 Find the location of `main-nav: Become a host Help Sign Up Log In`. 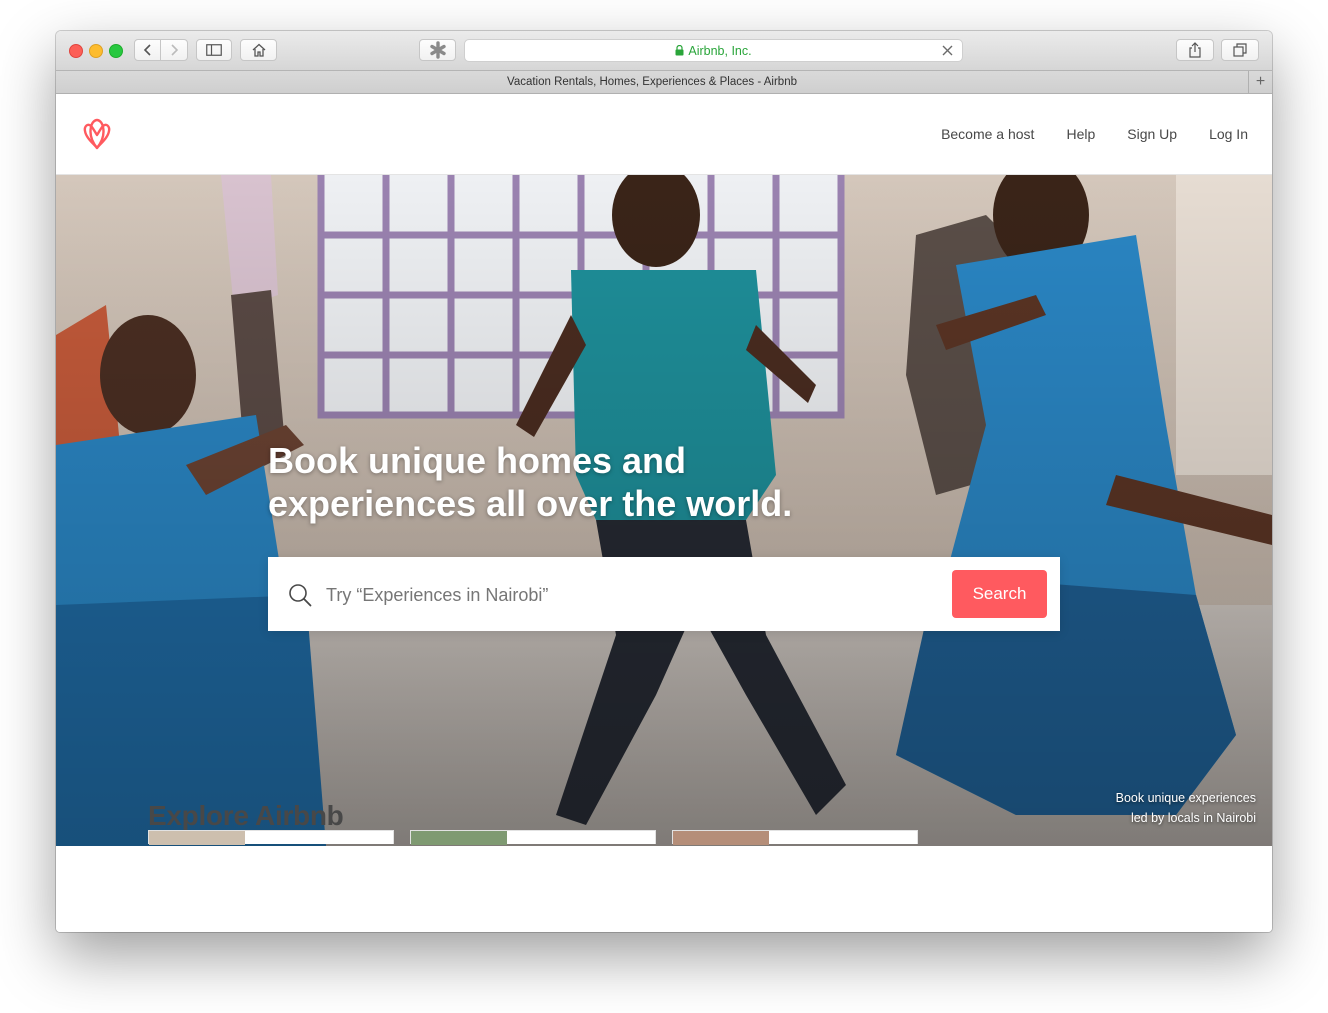

main-nav: Become a host Help Sign Up Log In is located at coordinates (1094, 134).